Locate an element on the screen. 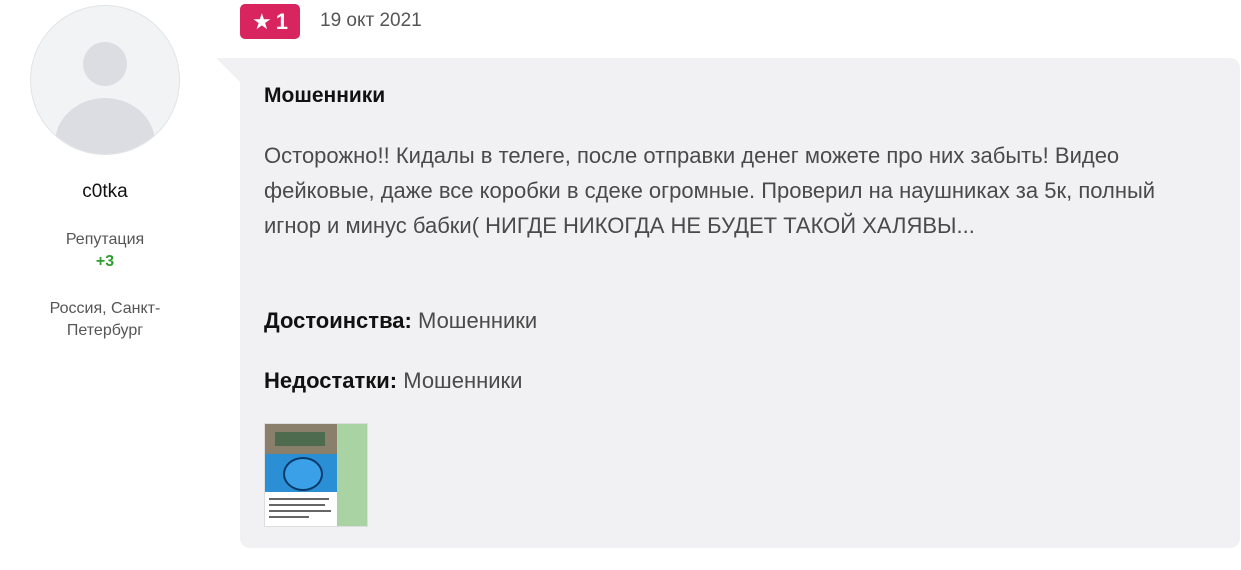  user-location: Россия, Санкт-Петербург is located at coordinates (105, 319).